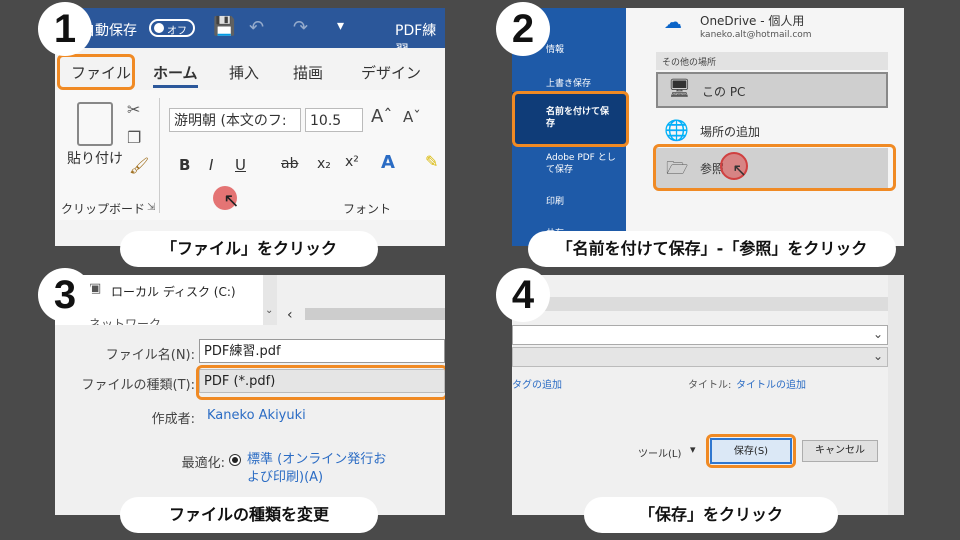  What do you see at coordinates (151, 207) in the screenshot?
I see `dialog-launcher-icon: ⇲` at bounding box center [151, 207].